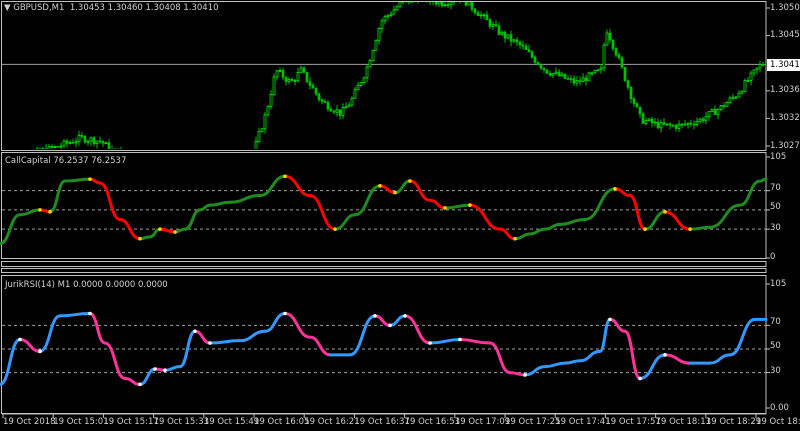 The image size is (800, 431). I want to click on collapse-triangle-icon: ▼, so click(7, 8).